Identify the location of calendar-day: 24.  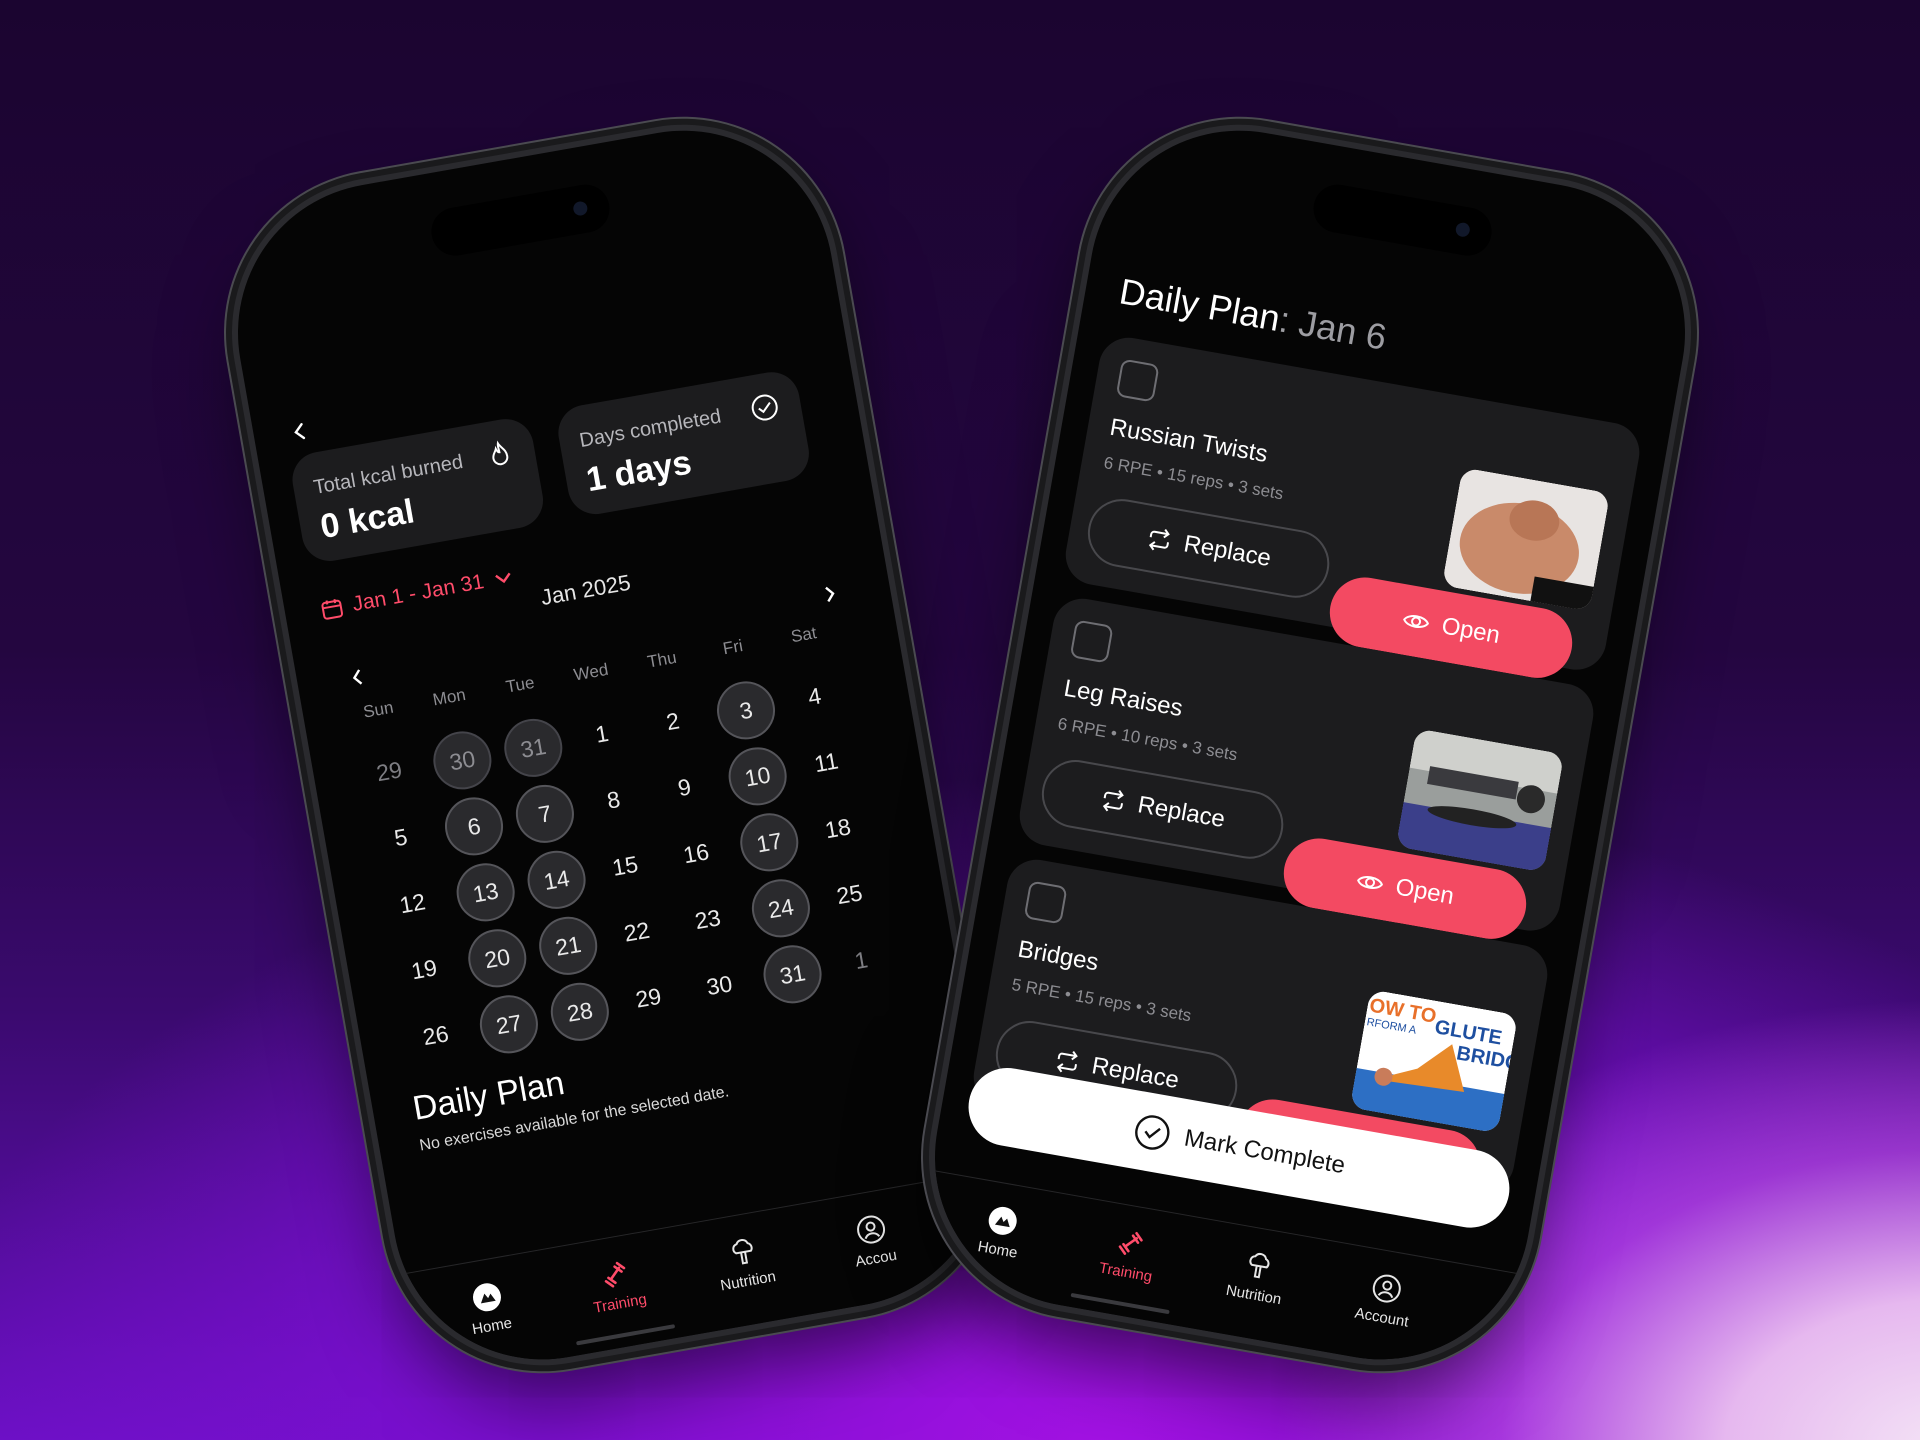
(781, 908).